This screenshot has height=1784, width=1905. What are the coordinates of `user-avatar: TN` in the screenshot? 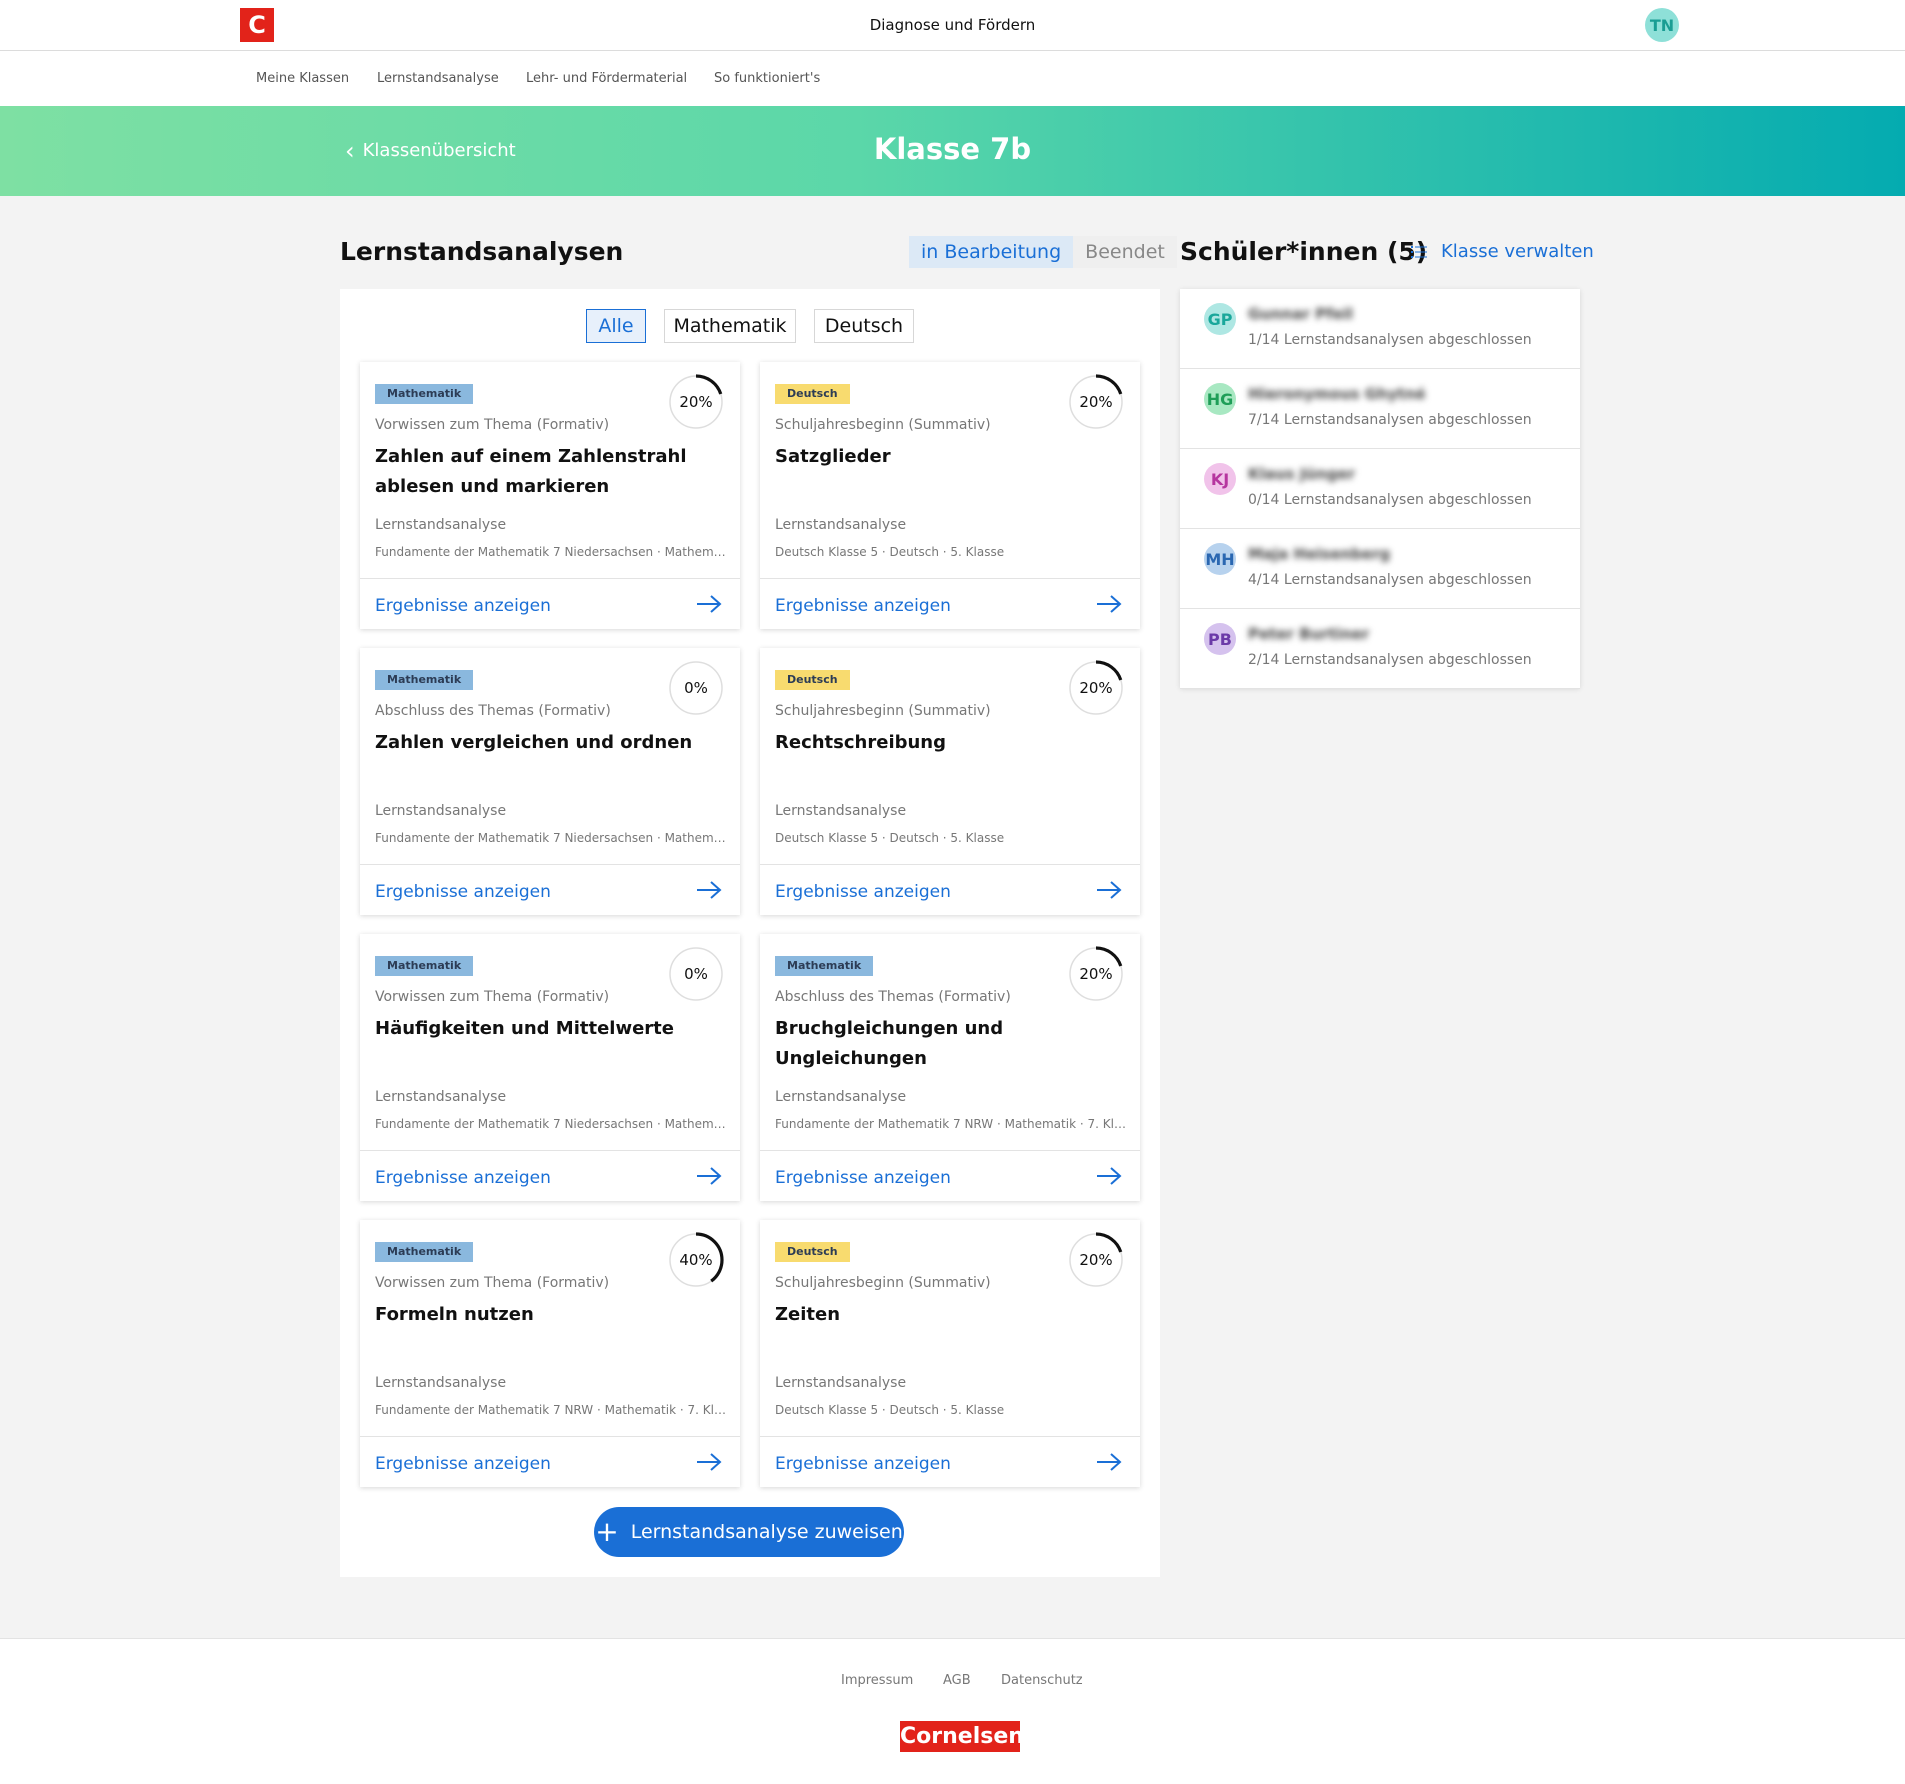 It's located at (1662, 25).